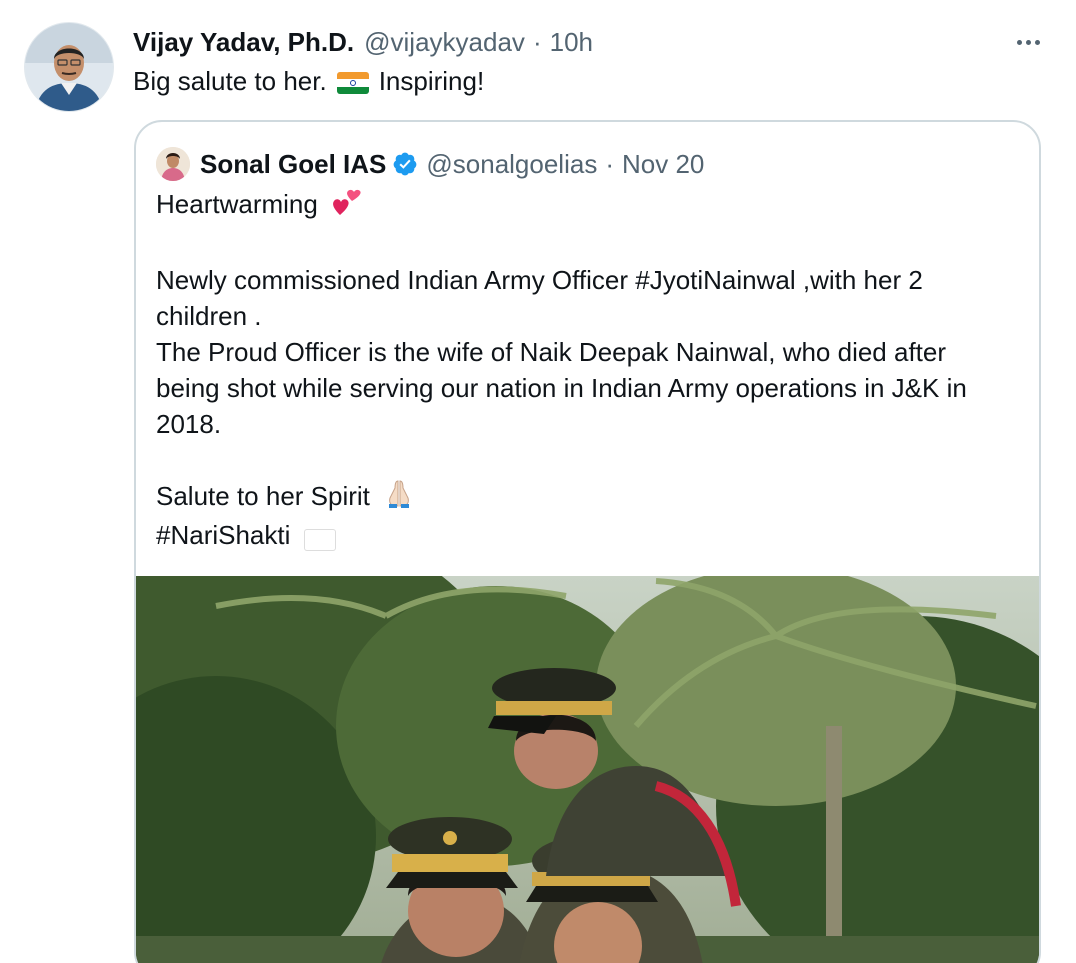 The image size is (1076, 963). Describe the element at coordinates (511, 164) in the screenshot. I see `quoted-author-handle: @sonalgoelias` at that location.